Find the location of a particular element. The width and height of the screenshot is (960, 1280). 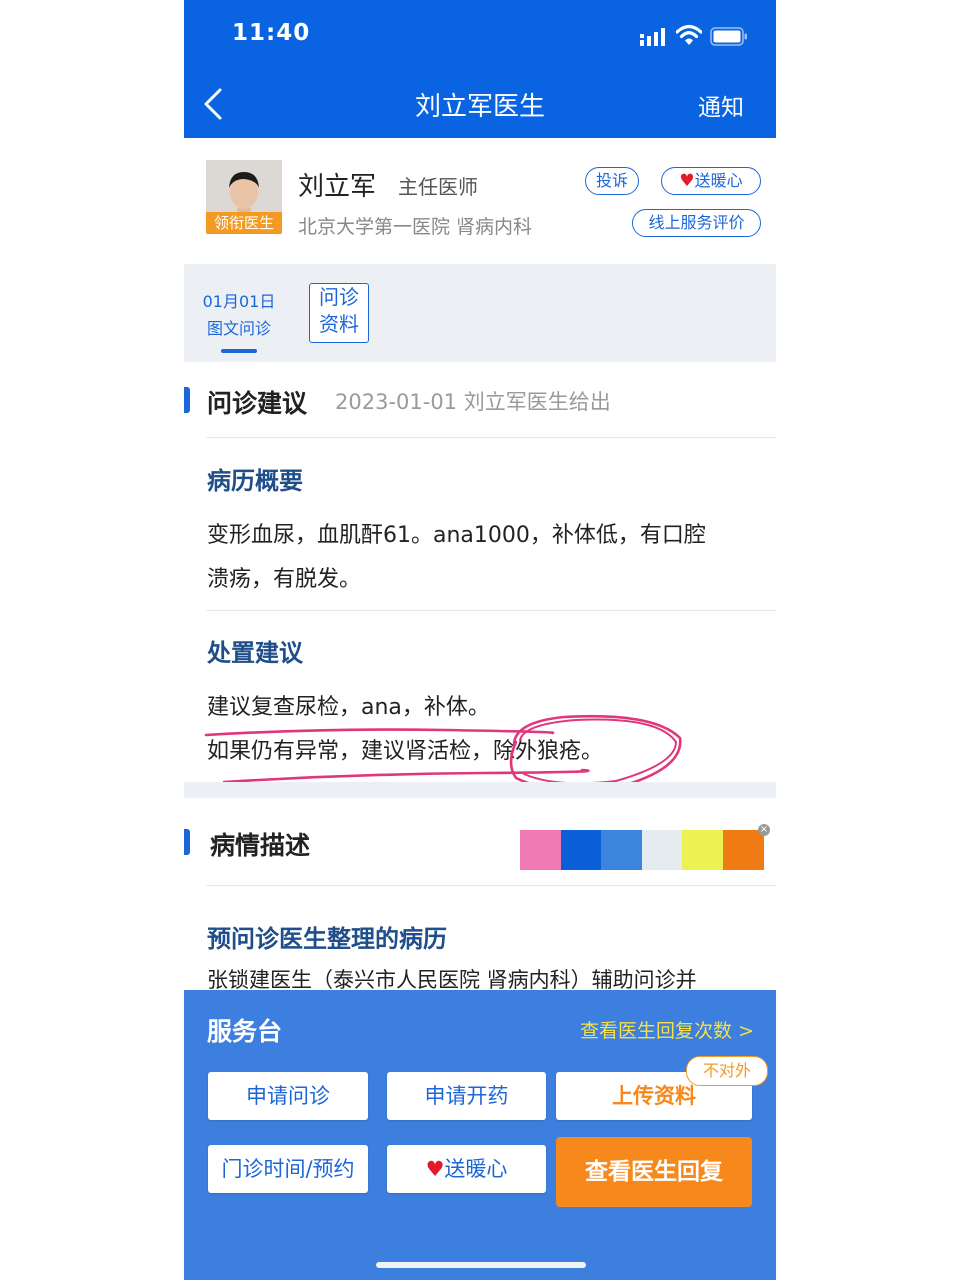

divider is located at coordinates (491, 885).